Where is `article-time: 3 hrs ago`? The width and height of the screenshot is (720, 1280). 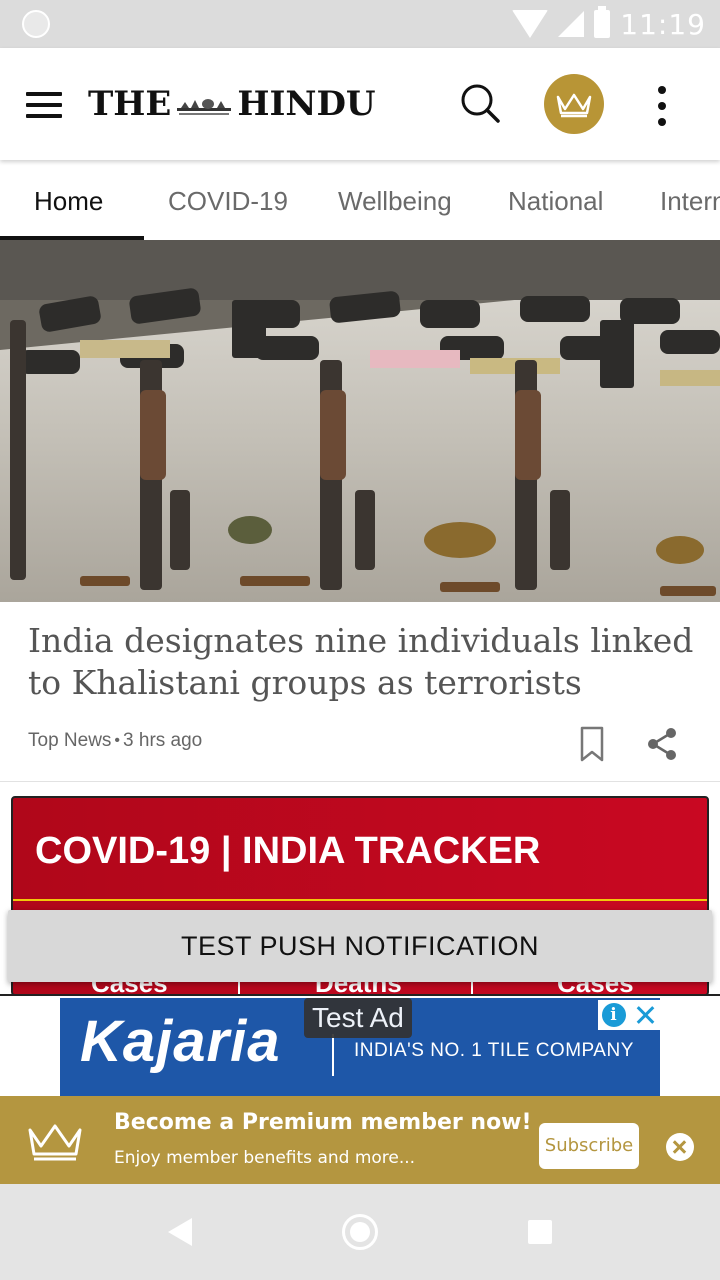 article-time: 3 hrs ago is located at coordinates (163, 740).